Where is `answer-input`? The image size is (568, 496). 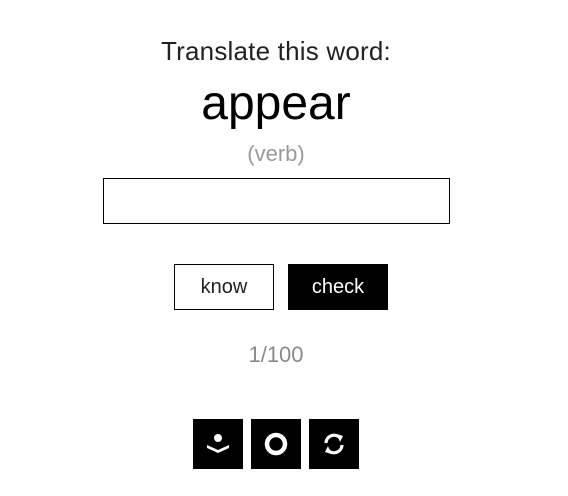
answer-input is located at coordinates (276, 201).